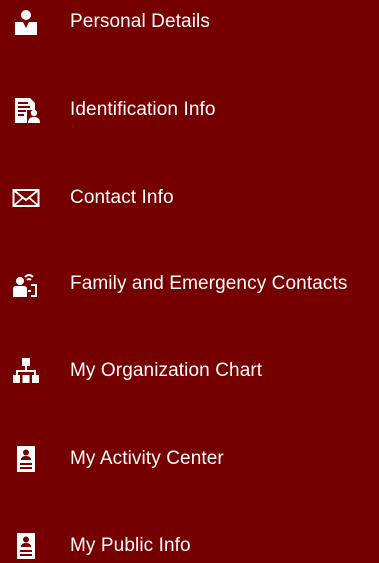 The width and height of the screenshot is (379, 563). I want to click on menu-item-label: My Organization Chart, so click(166, 370).